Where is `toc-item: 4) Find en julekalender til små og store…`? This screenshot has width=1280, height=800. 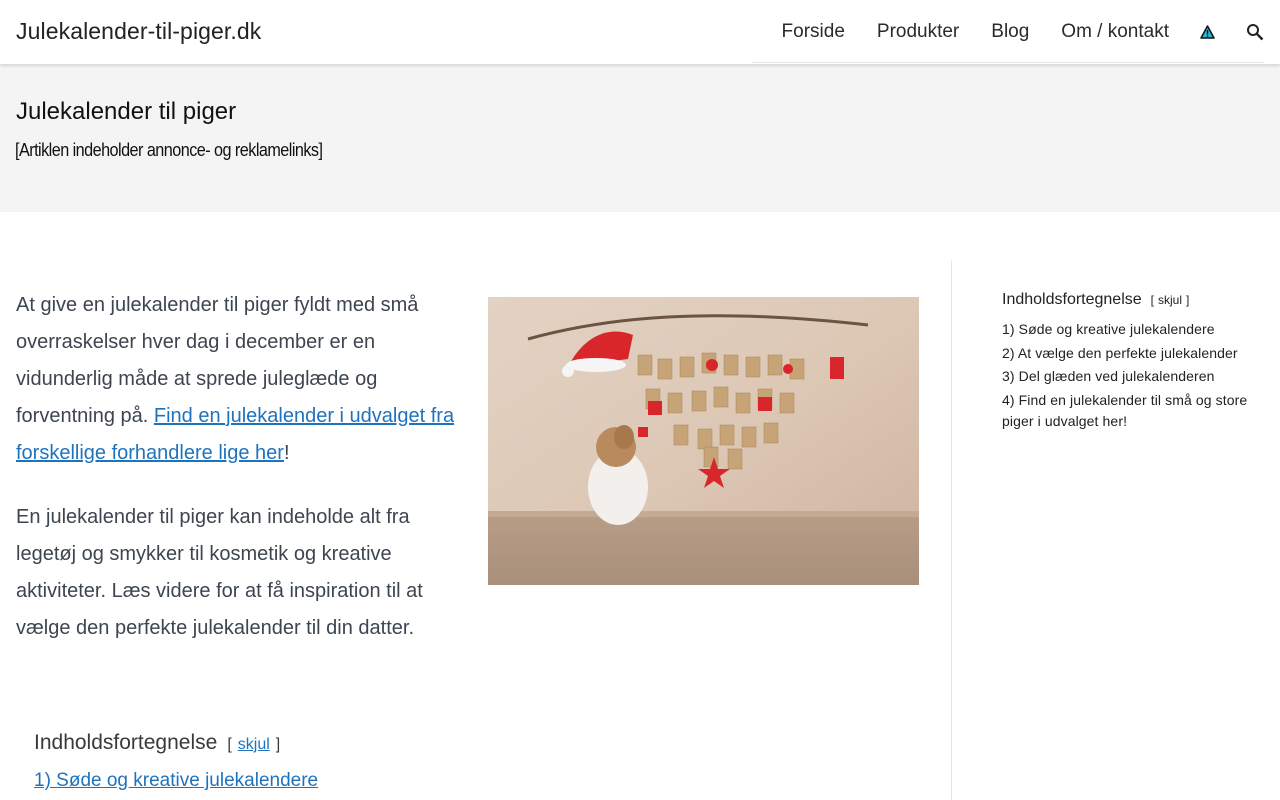
toc-item: 4) Find en julekalender til små og store… is located at coordinates (1127, 411).